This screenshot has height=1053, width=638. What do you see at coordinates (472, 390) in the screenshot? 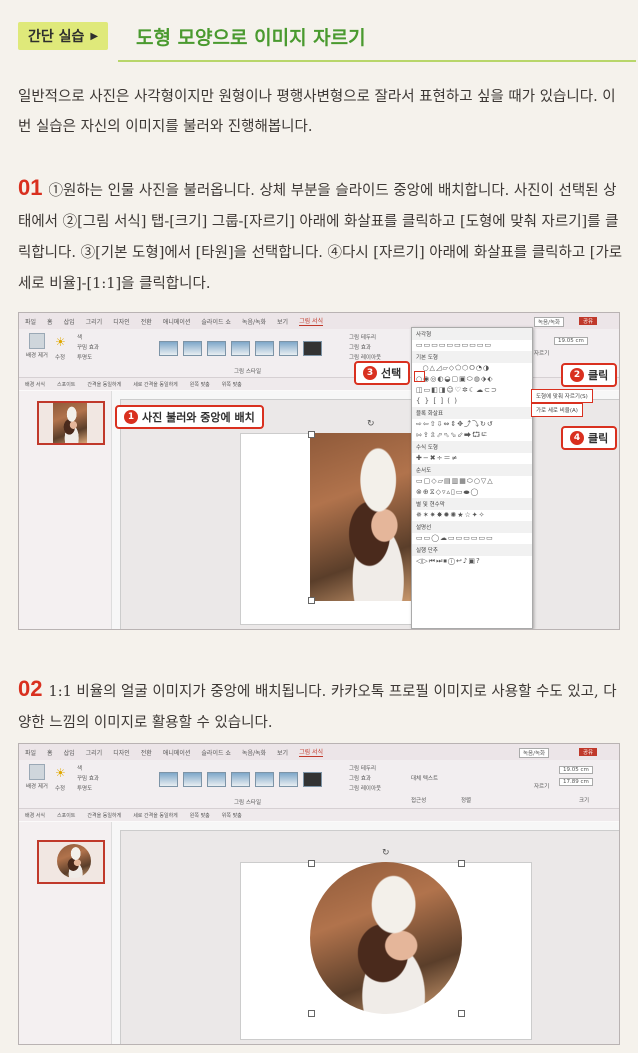
I see `shape-row: ◫▭◧◨☺♡✲☾☁⊂⊃` at bounding box center [472, 390].